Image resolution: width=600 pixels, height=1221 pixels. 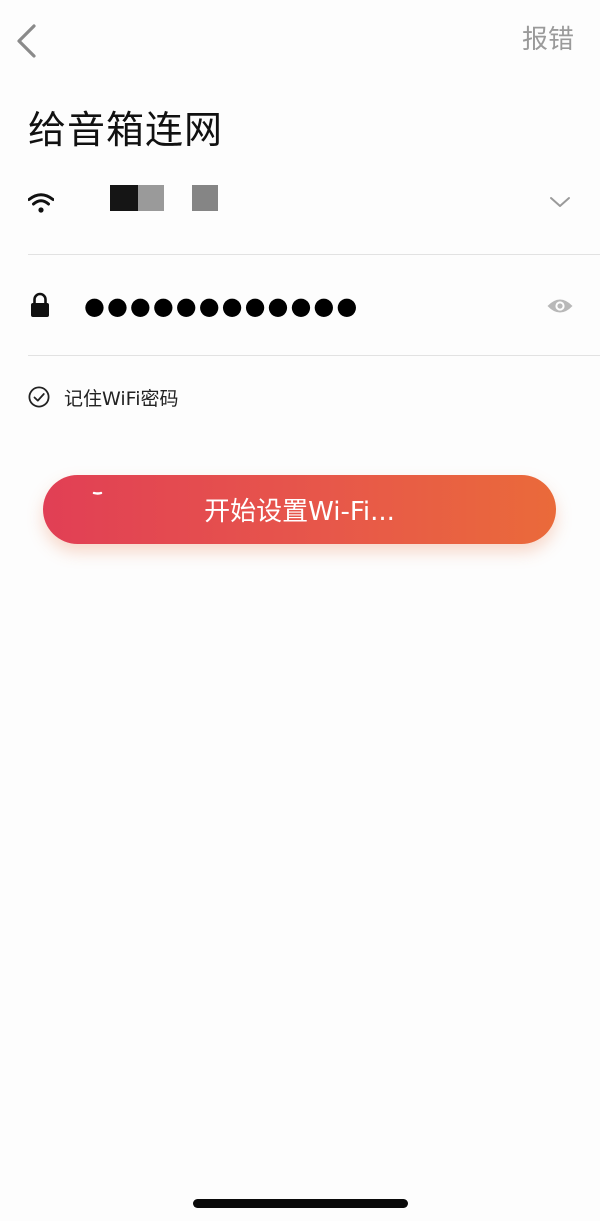 What do you see at coordinates (126, 130) in the screenshot?
I see `page-title: 给音箱连网` at bounding box center [126, 130].